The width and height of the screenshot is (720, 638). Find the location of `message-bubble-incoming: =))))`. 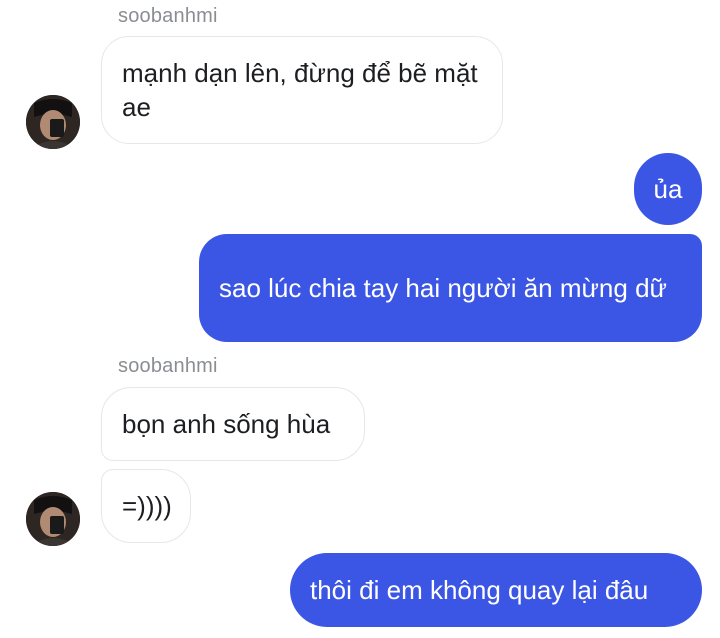

message-bubble-incoming: =)))) is located at coordinates (146, 506).